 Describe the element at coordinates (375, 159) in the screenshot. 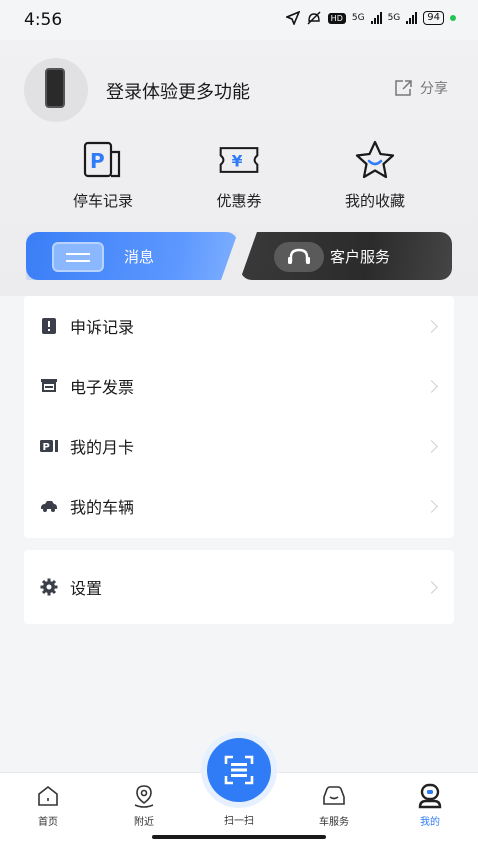

I see `star-icon` at that location.